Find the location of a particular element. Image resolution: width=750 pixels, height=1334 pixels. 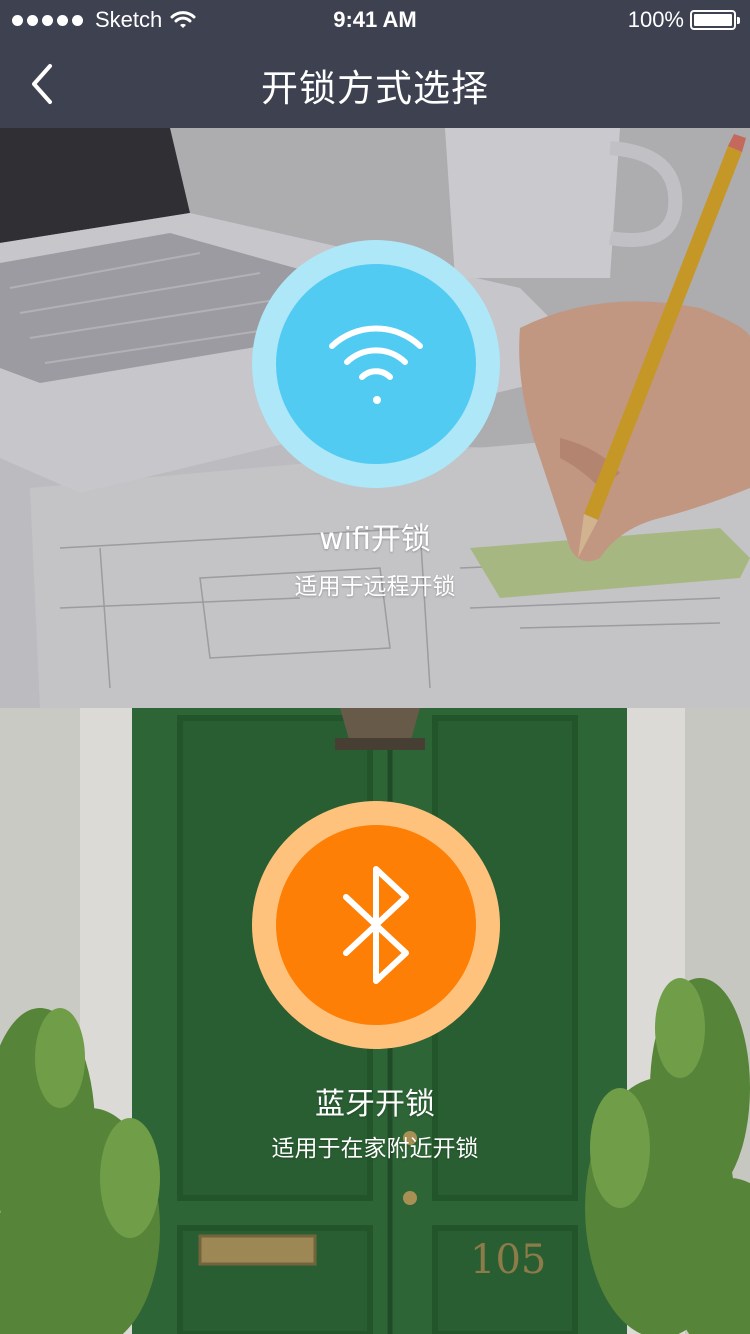

page-title: 开锁方式选择 is located at coordinates (375, 88).